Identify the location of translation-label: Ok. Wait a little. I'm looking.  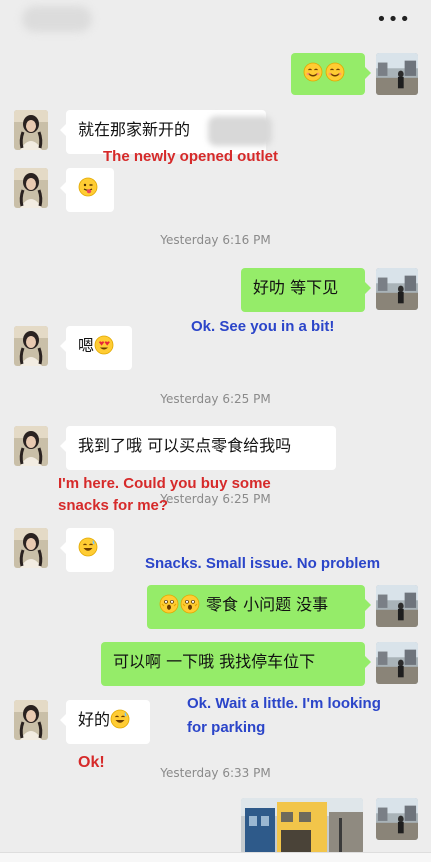
(284, 703).